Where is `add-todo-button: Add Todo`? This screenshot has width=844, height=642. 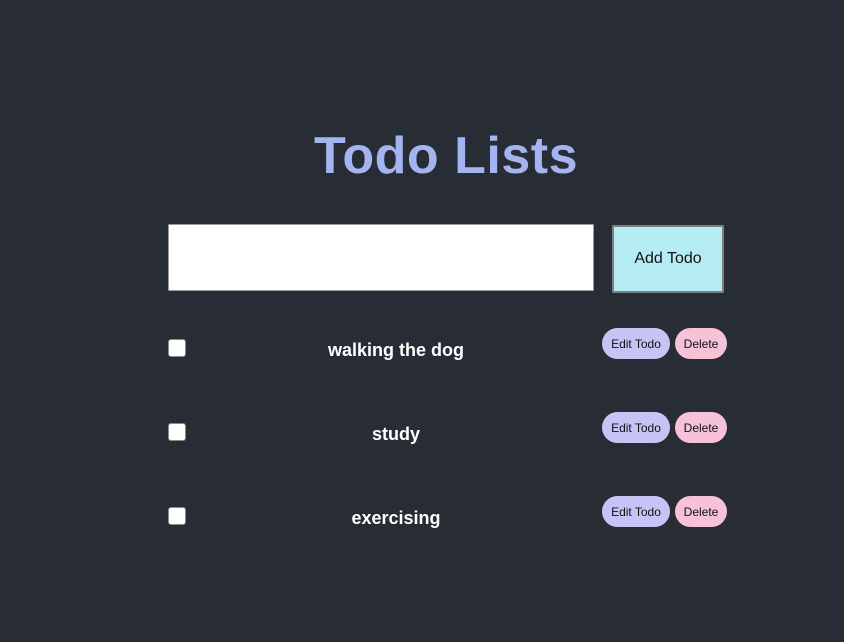 add-todo-button: Add Todo is located at coordinates (668, 259).